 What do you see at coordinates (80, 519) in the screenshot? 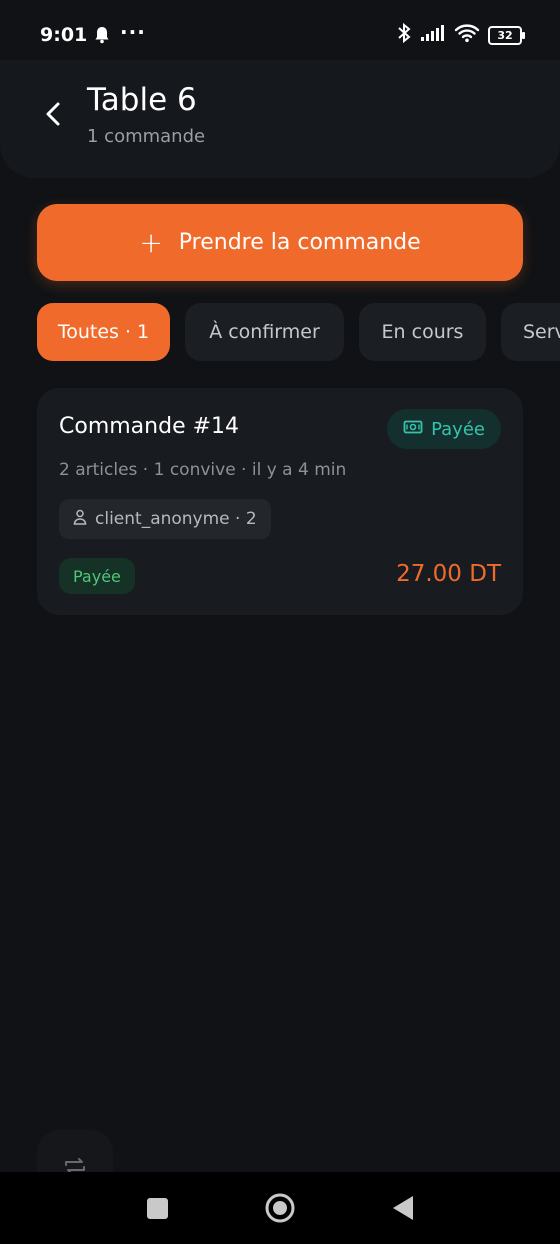
I see `user-icon` at bounding box center [80, 519].